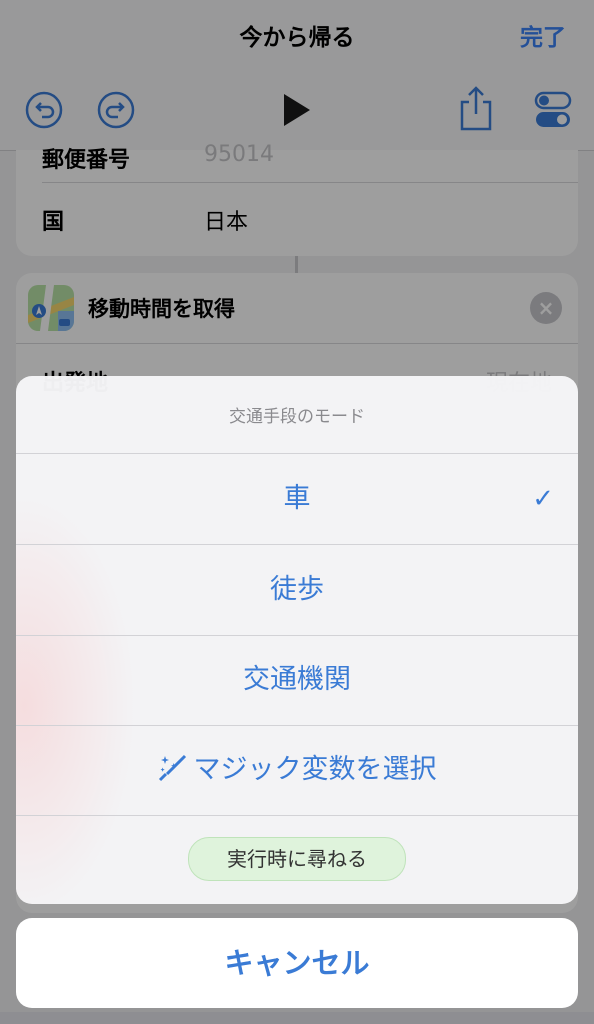 The height and width of the screenshot is (1024, 594). I want to click on option-car: 車 ✓, so click(297, 499).